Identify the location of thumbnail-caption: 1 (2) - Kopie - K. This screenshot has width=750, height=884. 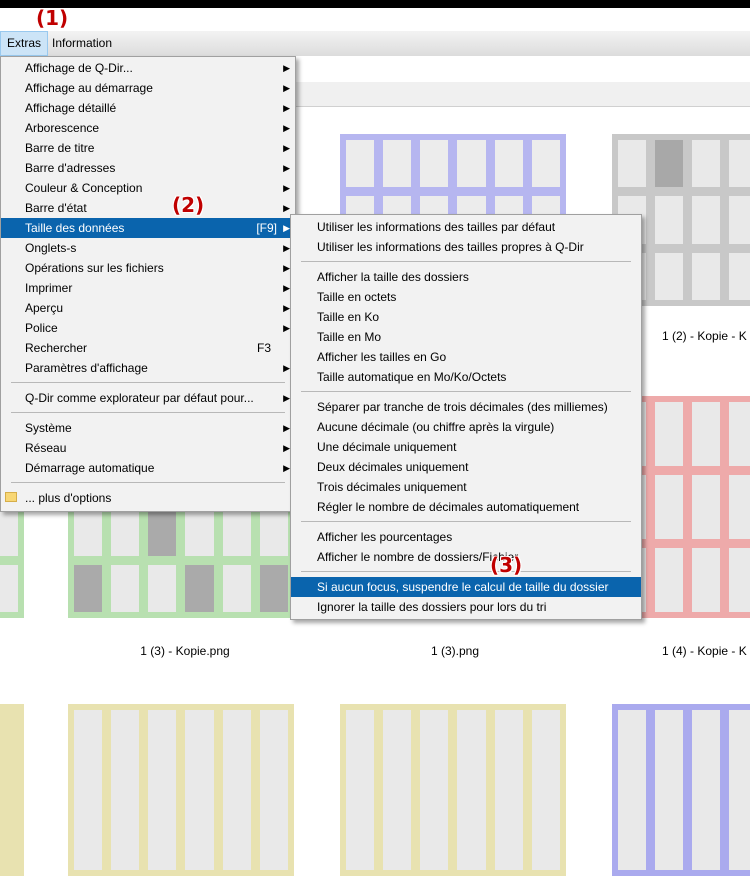
(704, 336).